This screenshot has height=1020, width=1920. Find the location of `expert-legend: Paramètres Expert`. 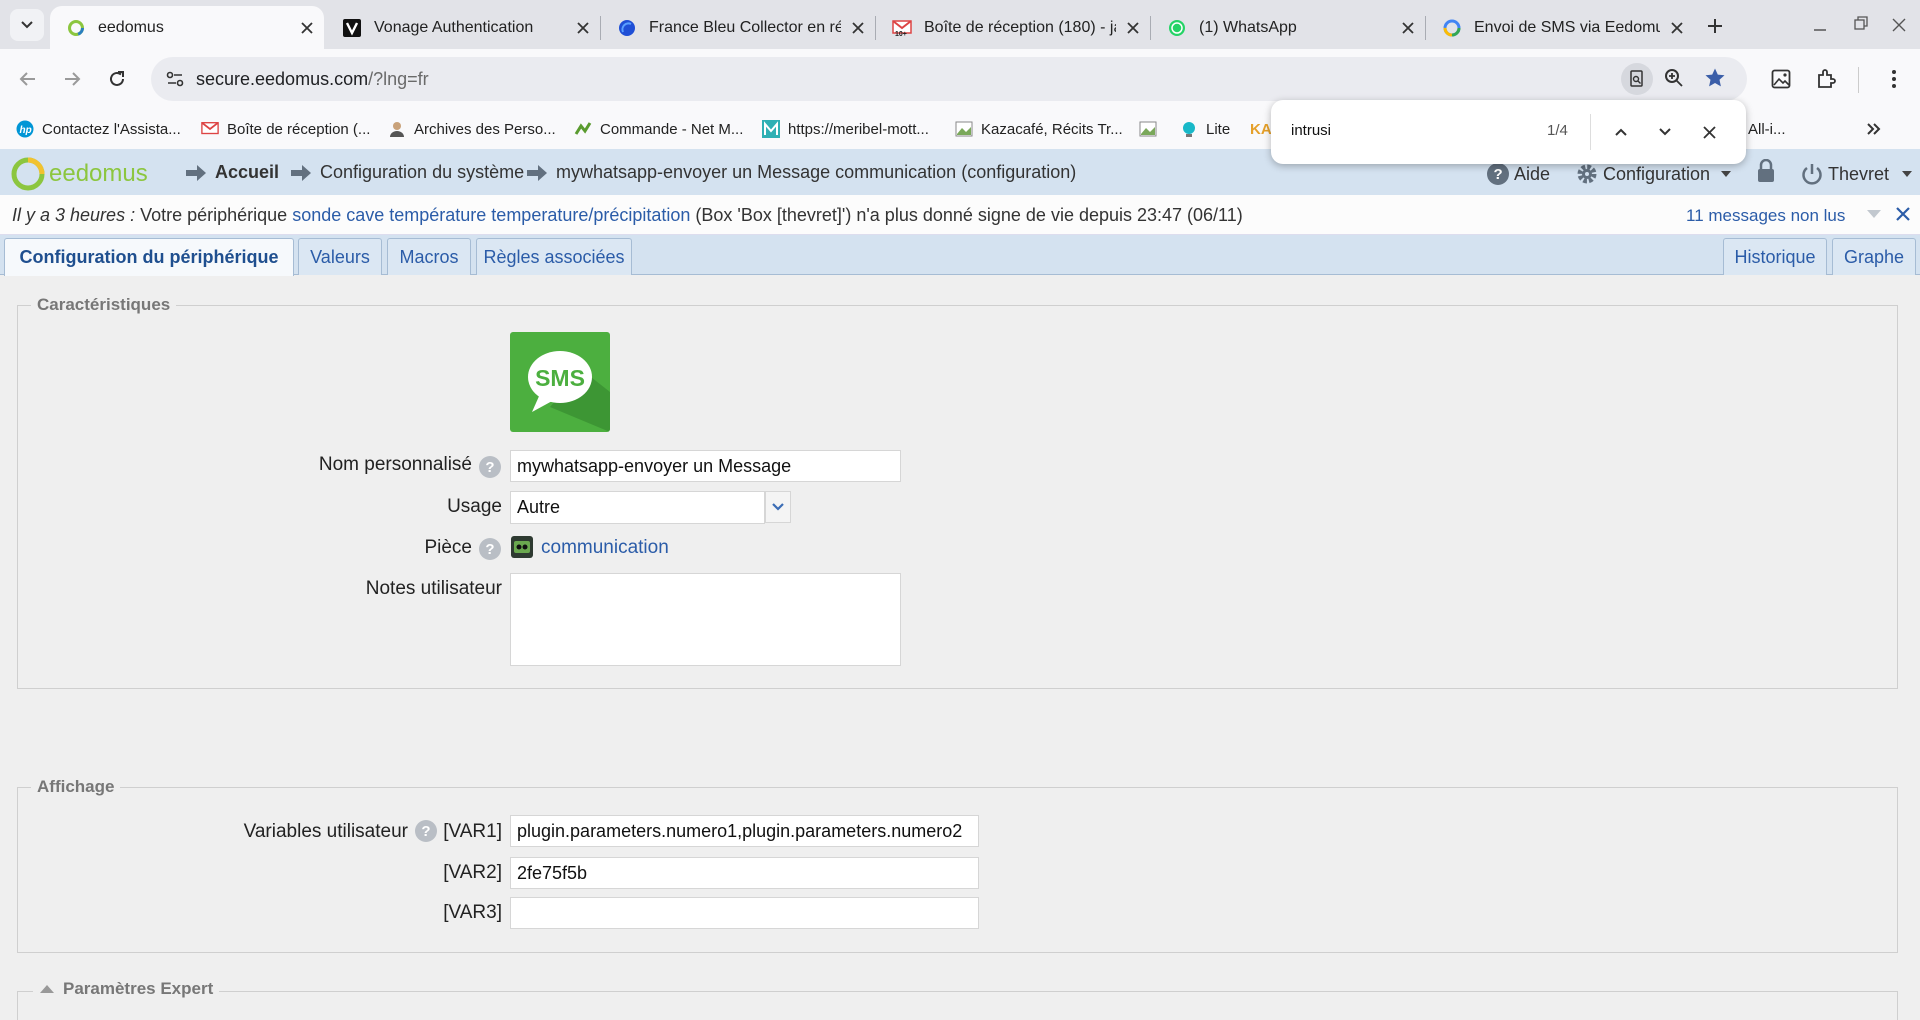

expert-legend: Paramètres Expert is located at coordinates (138, 988).